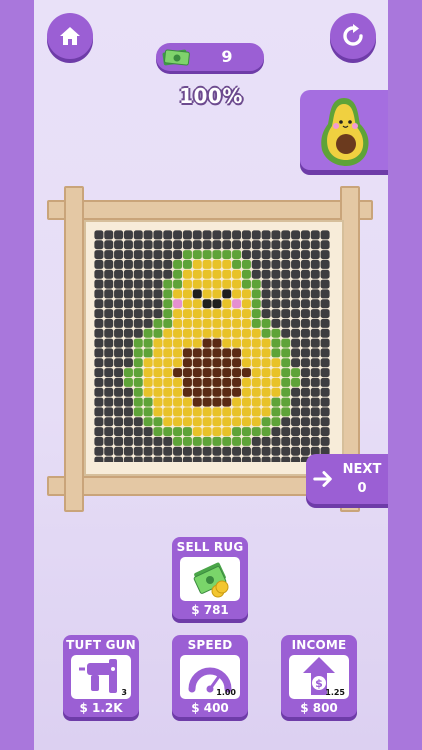 This screenshot has width=422, height=750. Describe the element at coordinates (353, 36) in the screenshot. I see `restart-button` at that location.